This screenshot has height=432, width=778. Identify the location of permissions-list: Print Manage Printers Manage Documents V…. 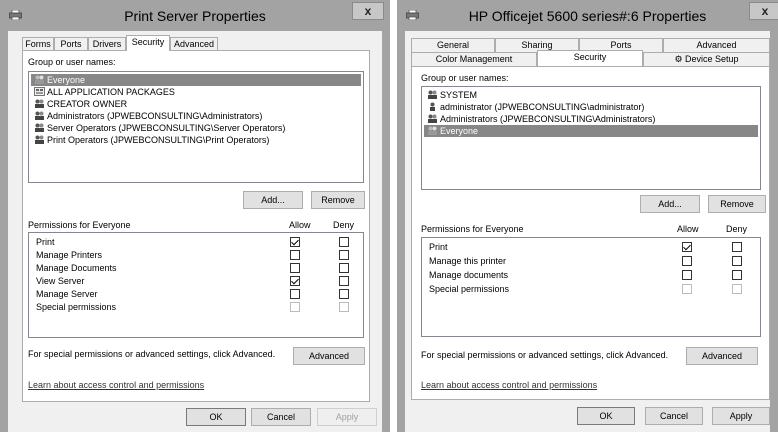
(196, 285).